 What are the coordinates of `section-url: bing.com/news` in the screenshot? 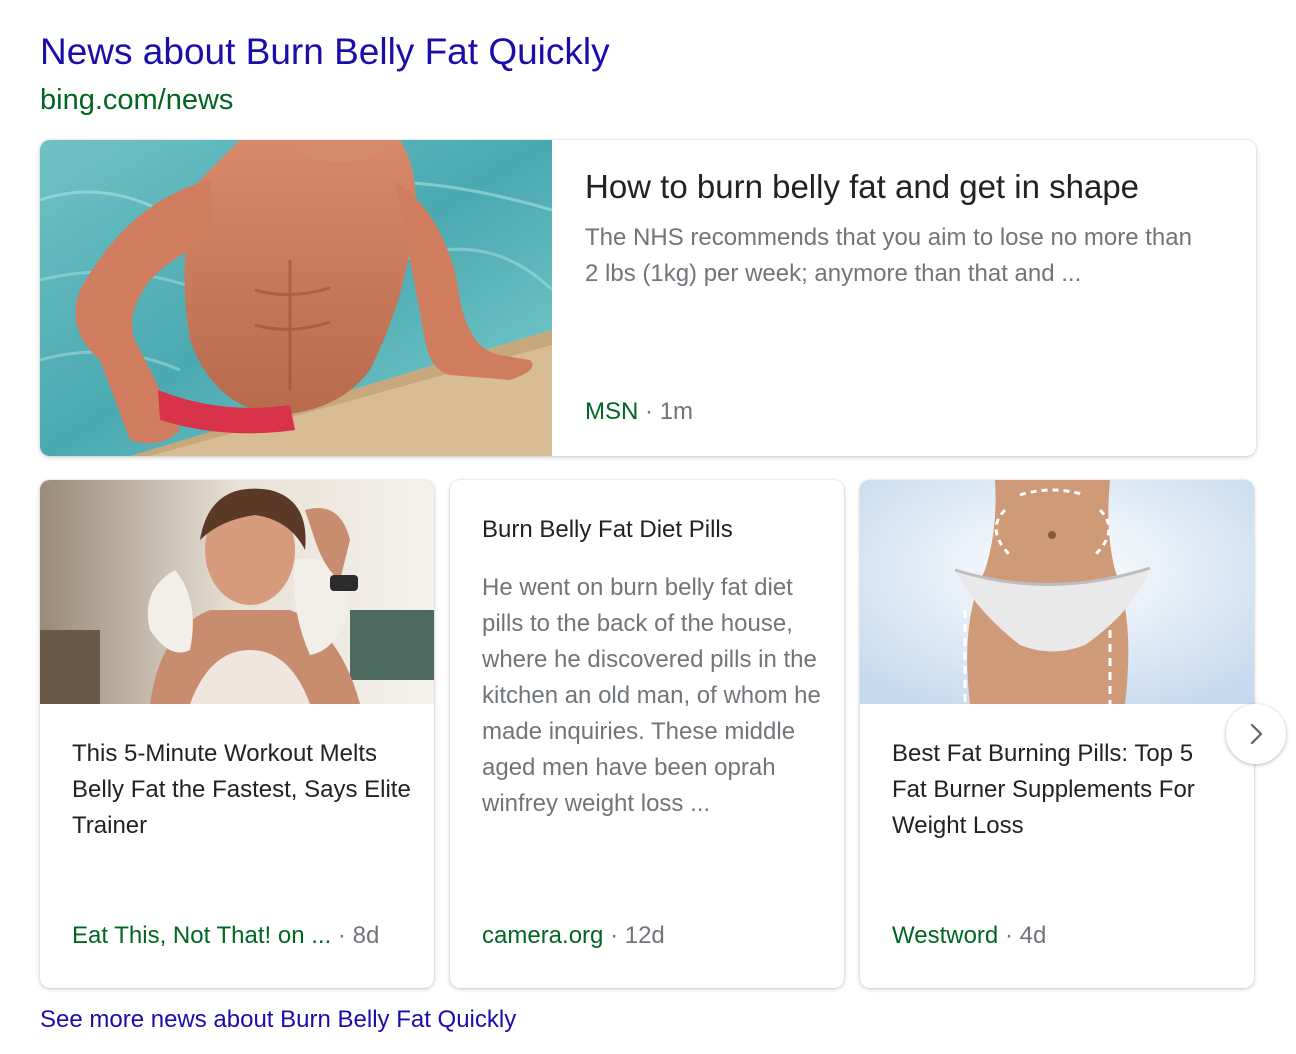 It's located at (137, 100).